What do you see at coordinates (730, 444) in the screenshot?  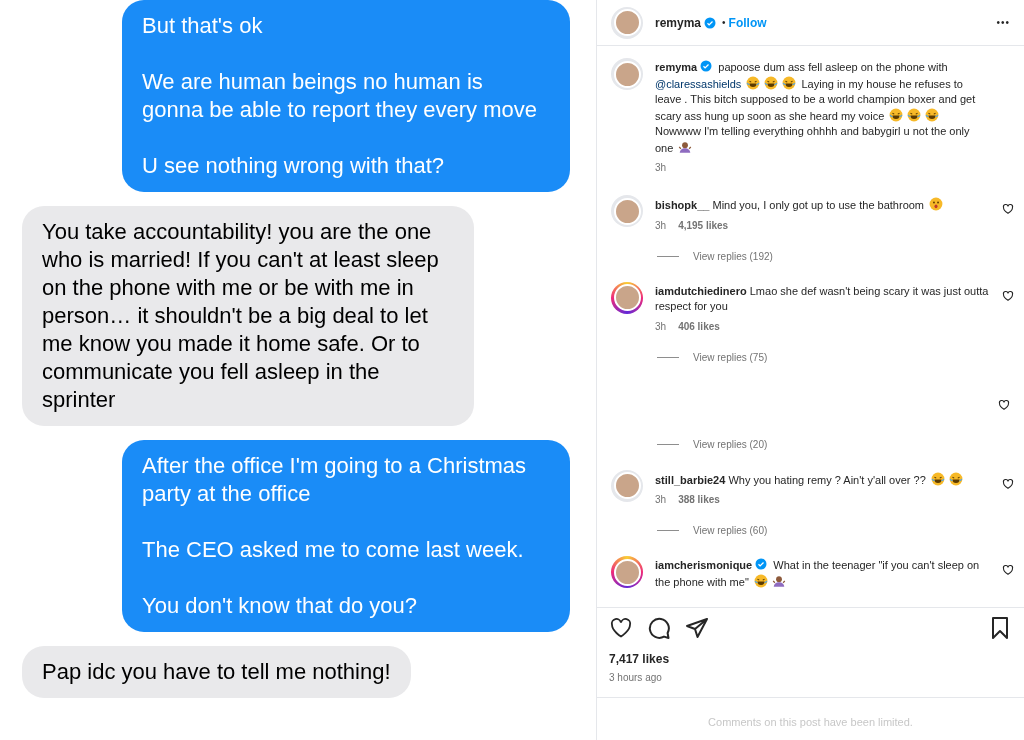 I see `view-replies-link: View replies (20)` at bounding box center [730, 444].